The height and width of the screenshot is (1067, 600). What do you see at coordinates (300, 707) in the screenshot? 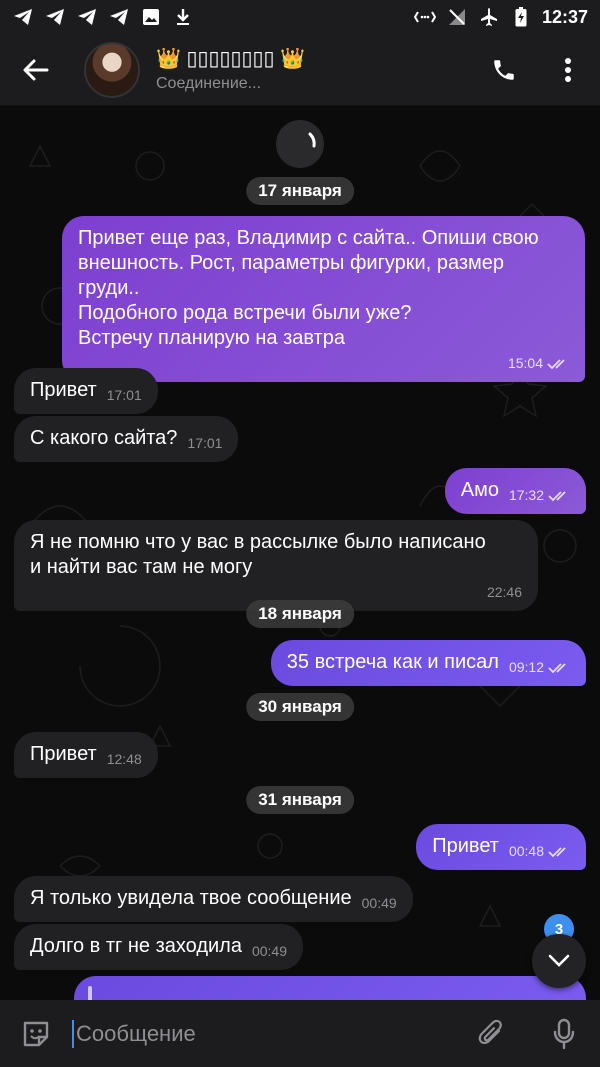
I see `date-separator: 30 января` at bounding box center [300, 707].